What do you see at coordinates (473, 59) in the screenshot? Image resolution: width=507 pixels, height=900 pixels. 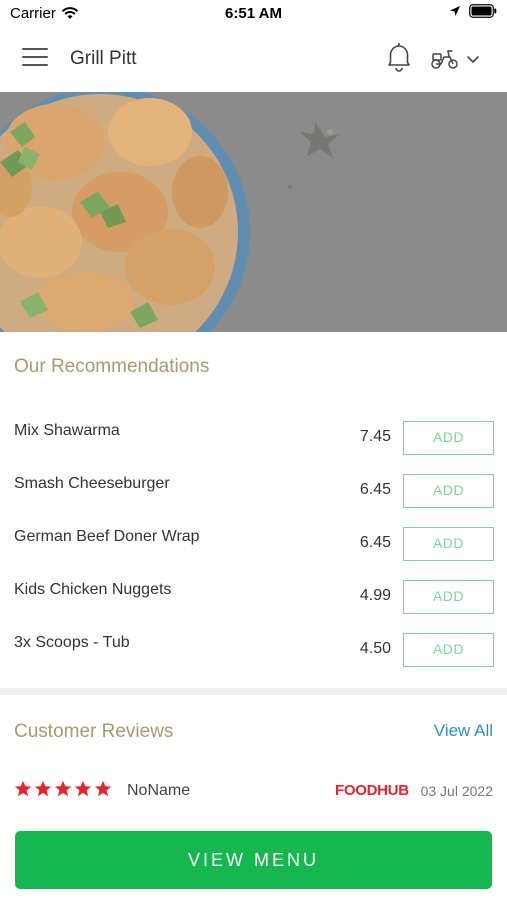 I see `chevron-down-icon` at bounding box center [473, 59].